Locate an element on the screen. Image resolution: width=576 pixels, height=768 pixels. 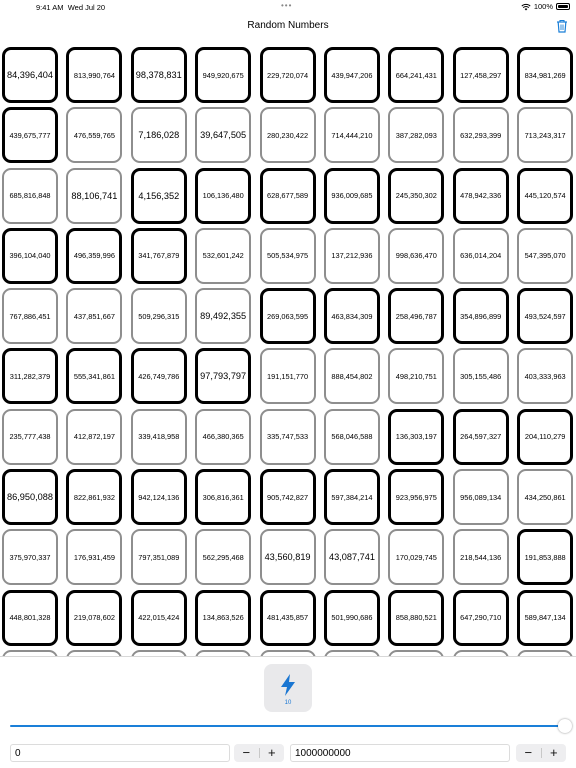
number-cell: 412,872,197 is located at coordinates (94, 436).